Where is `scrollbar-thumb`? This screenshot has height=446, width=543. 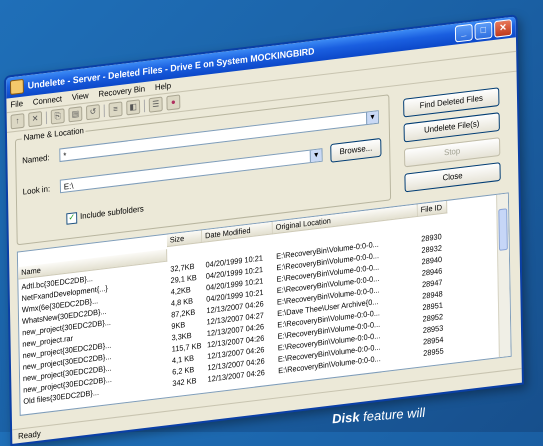 scrollbar-thumb is located at coordinates (503, 229).